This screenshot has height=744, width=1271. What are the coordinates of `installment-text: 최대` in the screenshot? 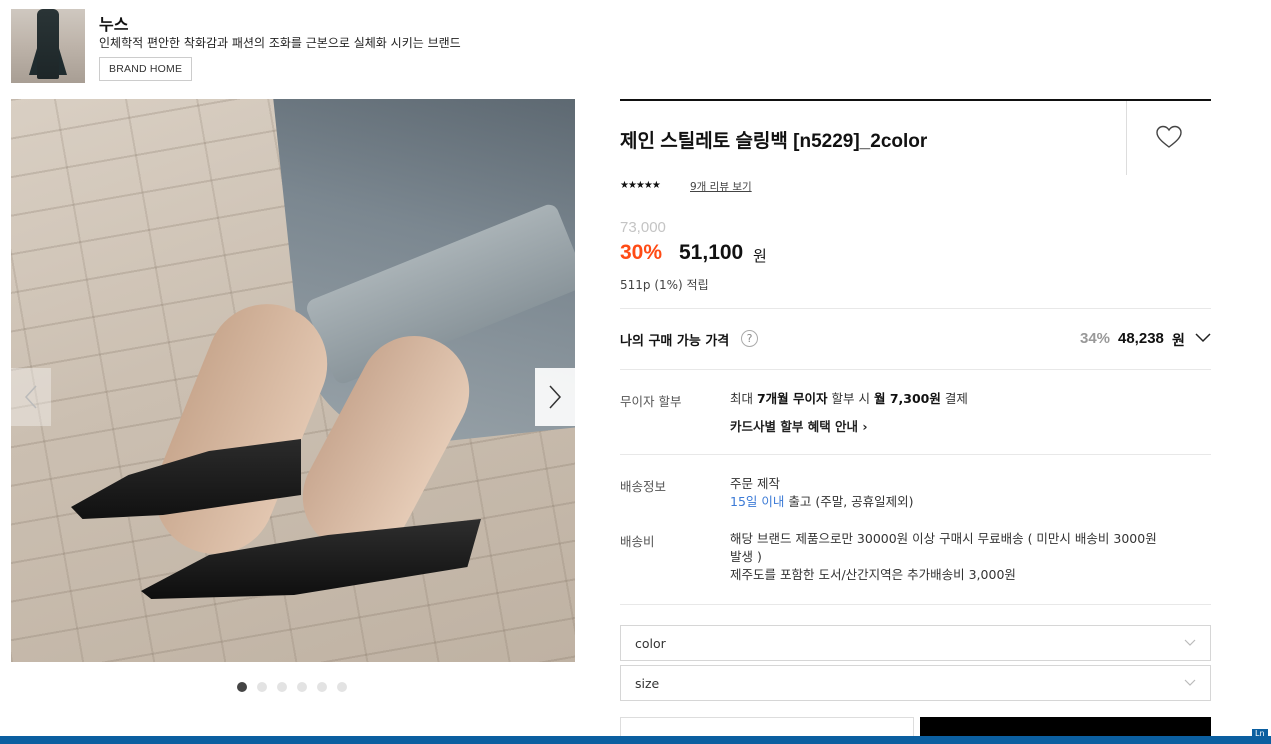 It's located at (743, 398).